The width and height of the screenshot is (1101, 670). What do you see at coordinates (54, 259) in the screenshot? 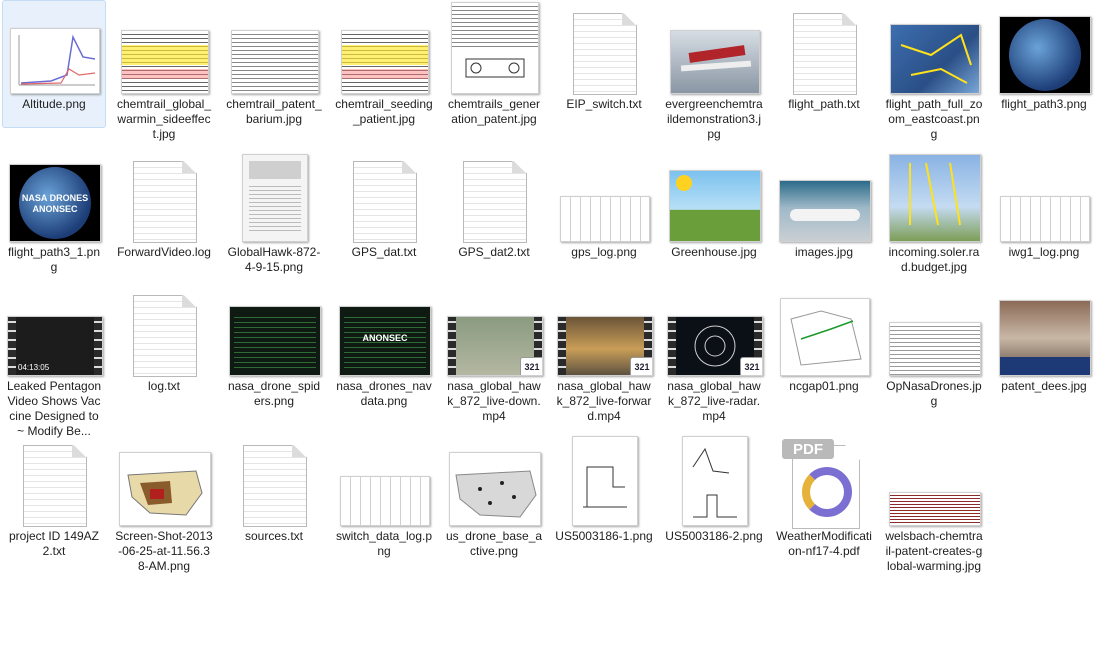
I see `file-name: flight_path3_1.png` at bounding box center [54, 259].